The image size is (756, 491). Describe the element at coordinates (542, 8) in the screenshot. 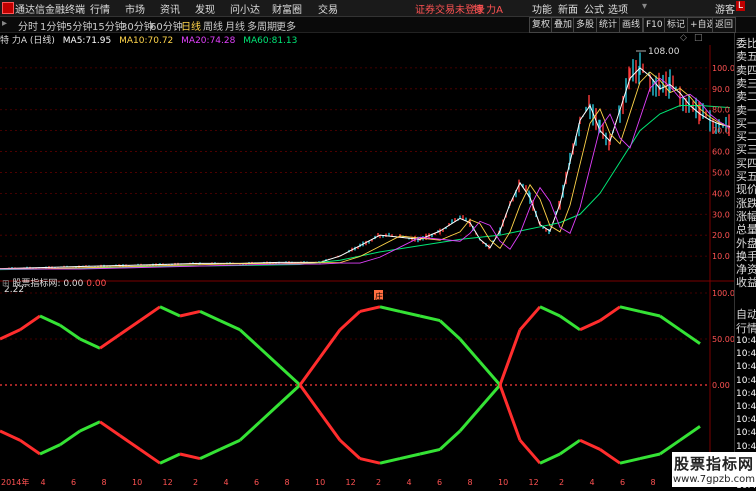

I see `menu-item-function: 功能` at that location.